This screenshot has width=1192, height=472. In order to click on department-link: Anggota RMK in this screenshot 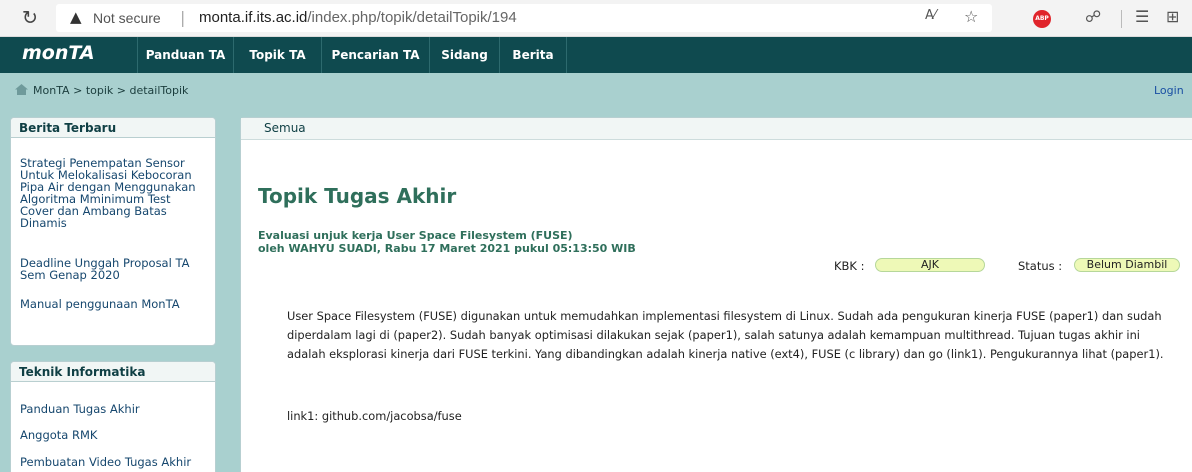, I will do `click(113, 435)`.